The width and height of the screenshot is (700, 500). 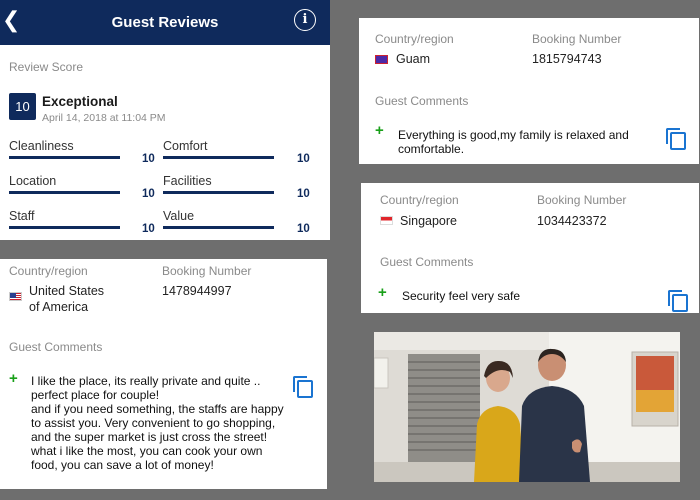 I want to click on category-label: Facilities, so click(x=187, y=181).